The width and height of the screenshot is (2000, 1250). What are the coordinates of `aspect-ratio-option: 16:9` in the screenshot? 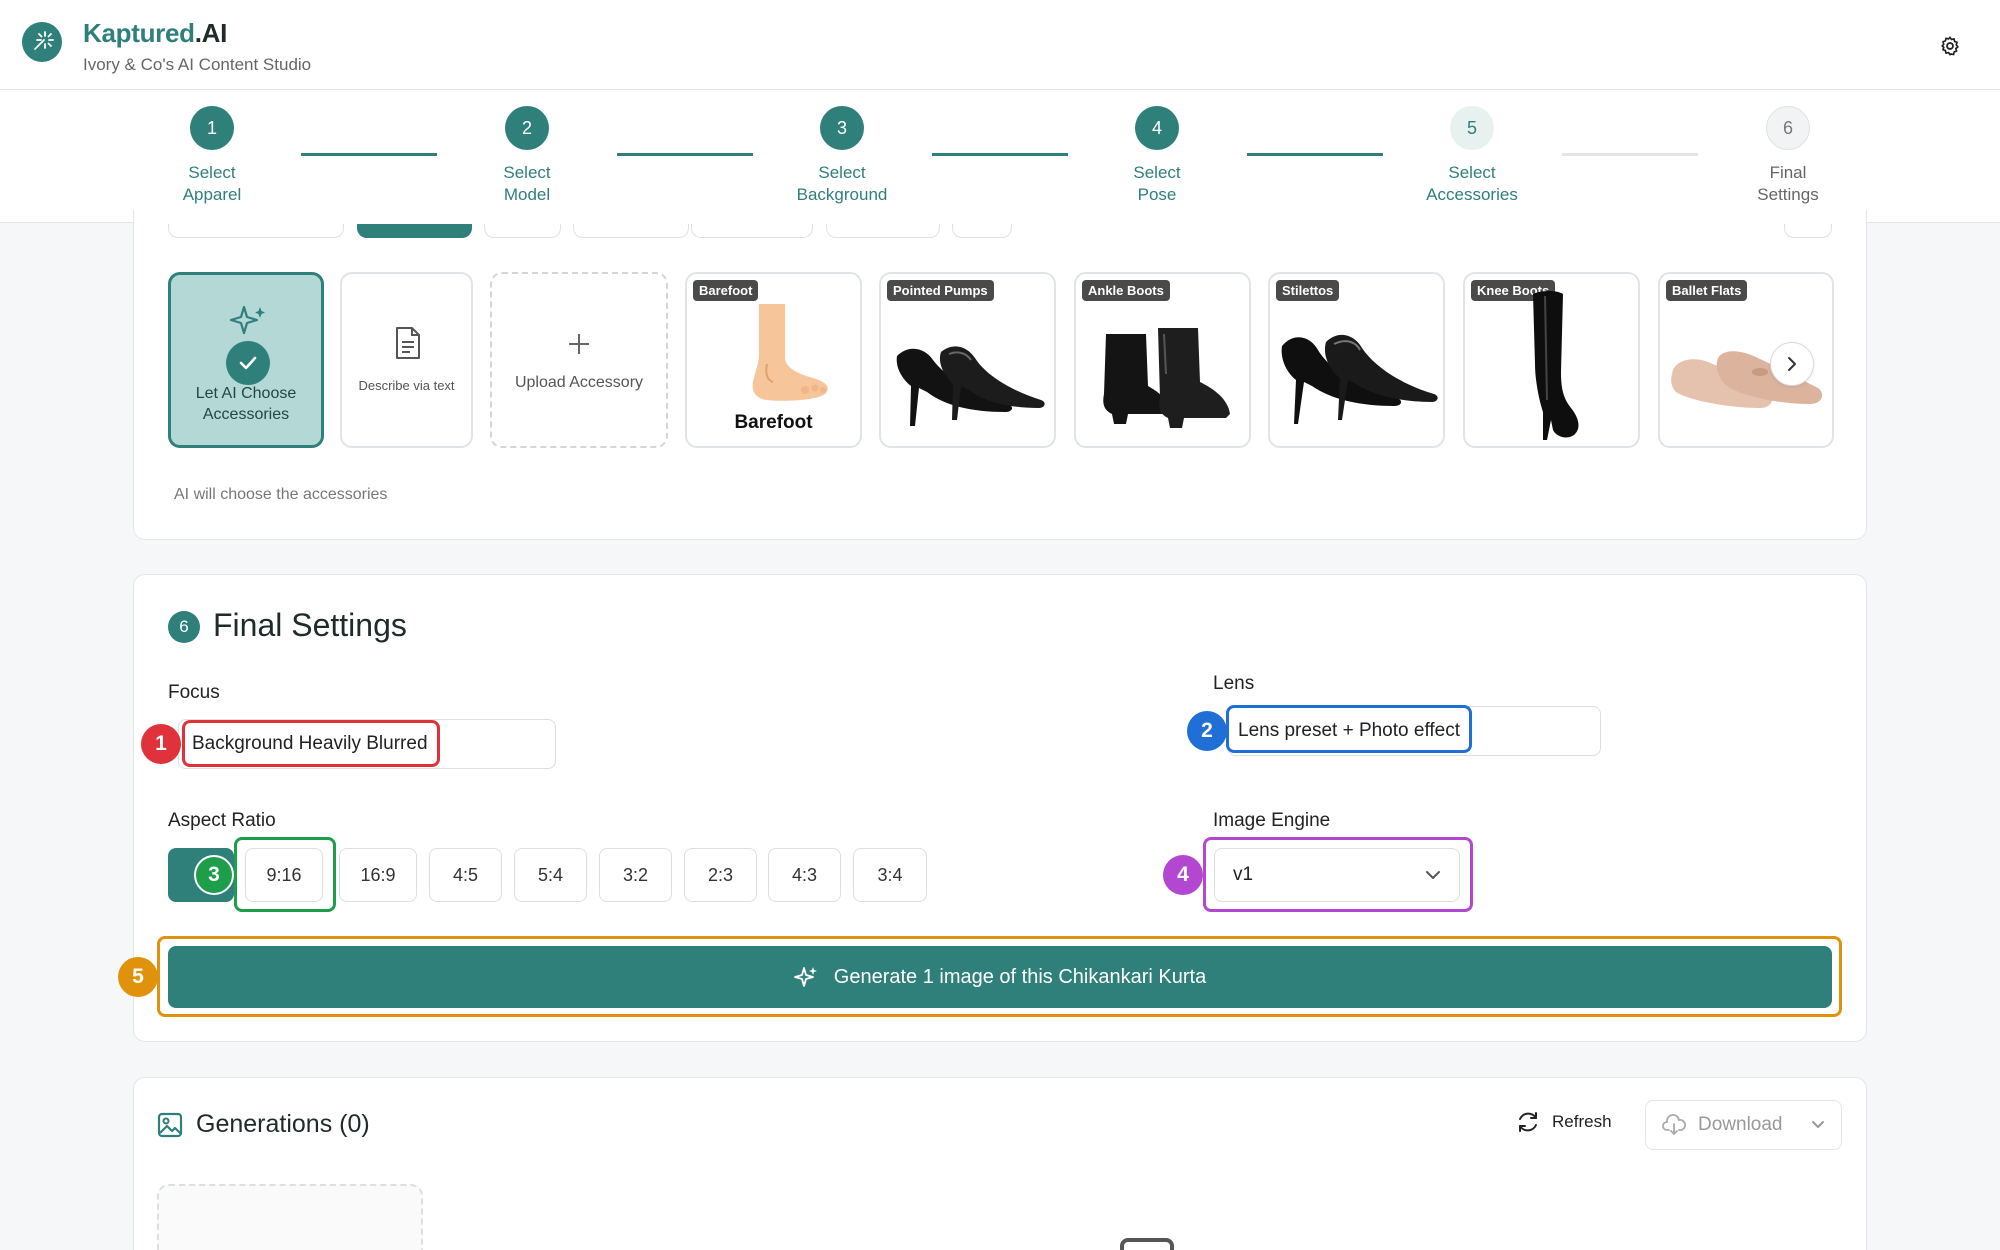 It's located at (378, 875).